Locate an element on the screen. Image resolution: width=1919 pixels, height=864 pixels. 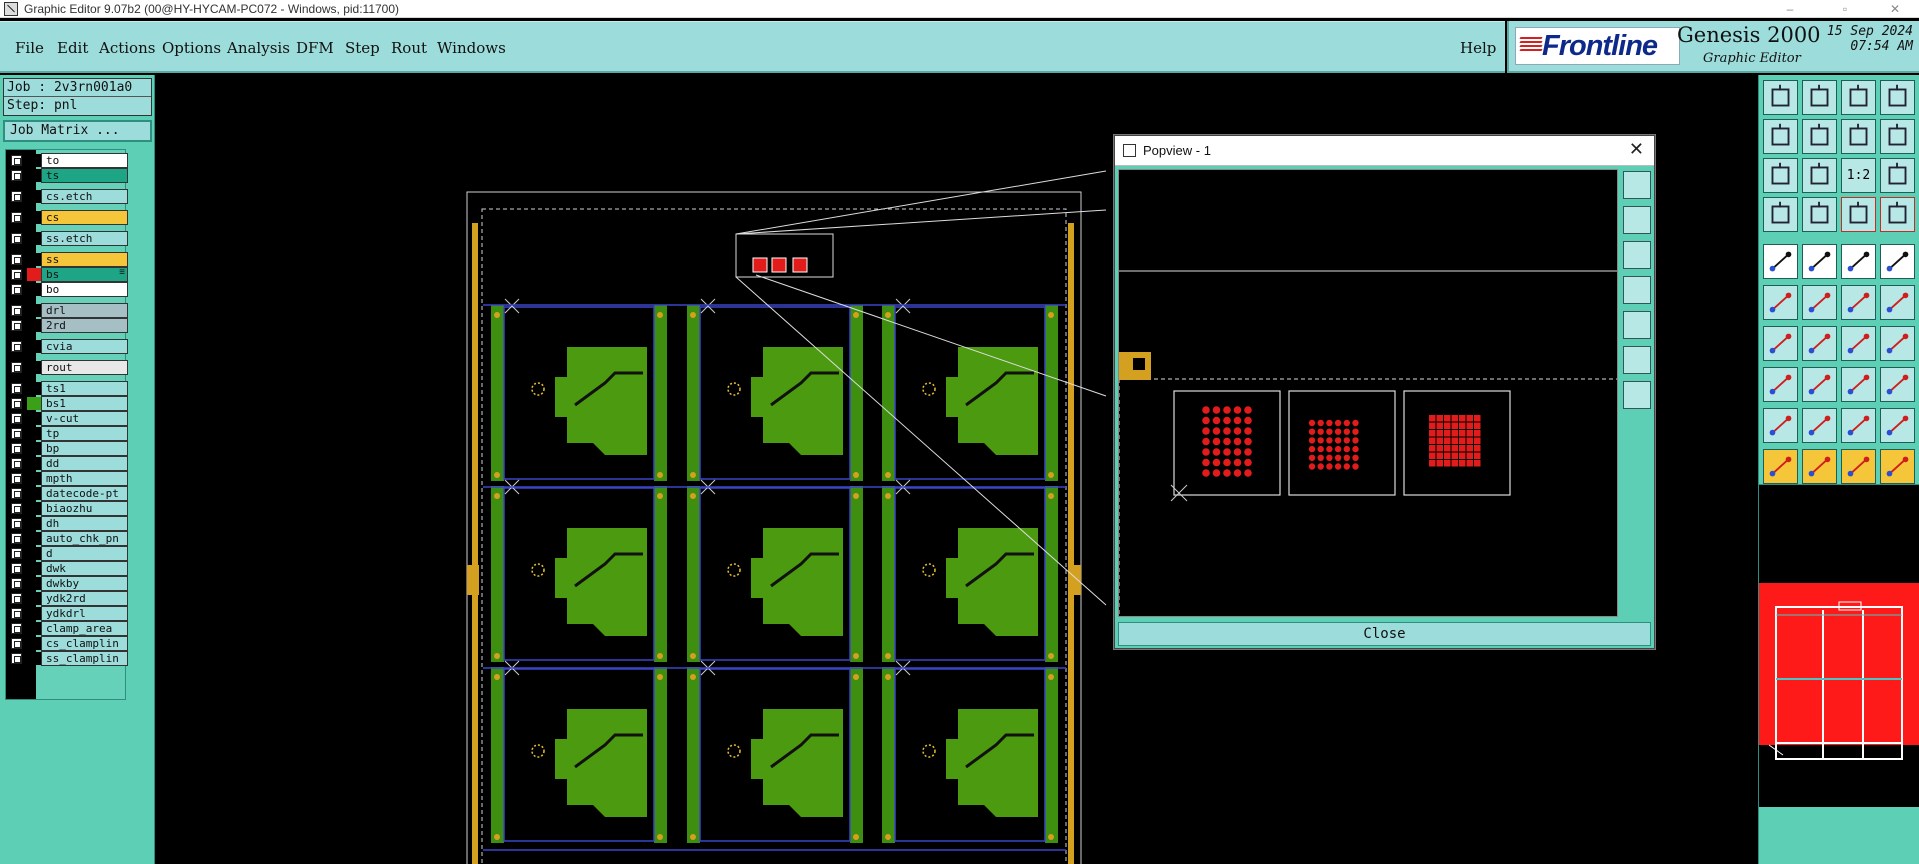
layer-row-ss: ss is located at coordinates (67, 259).